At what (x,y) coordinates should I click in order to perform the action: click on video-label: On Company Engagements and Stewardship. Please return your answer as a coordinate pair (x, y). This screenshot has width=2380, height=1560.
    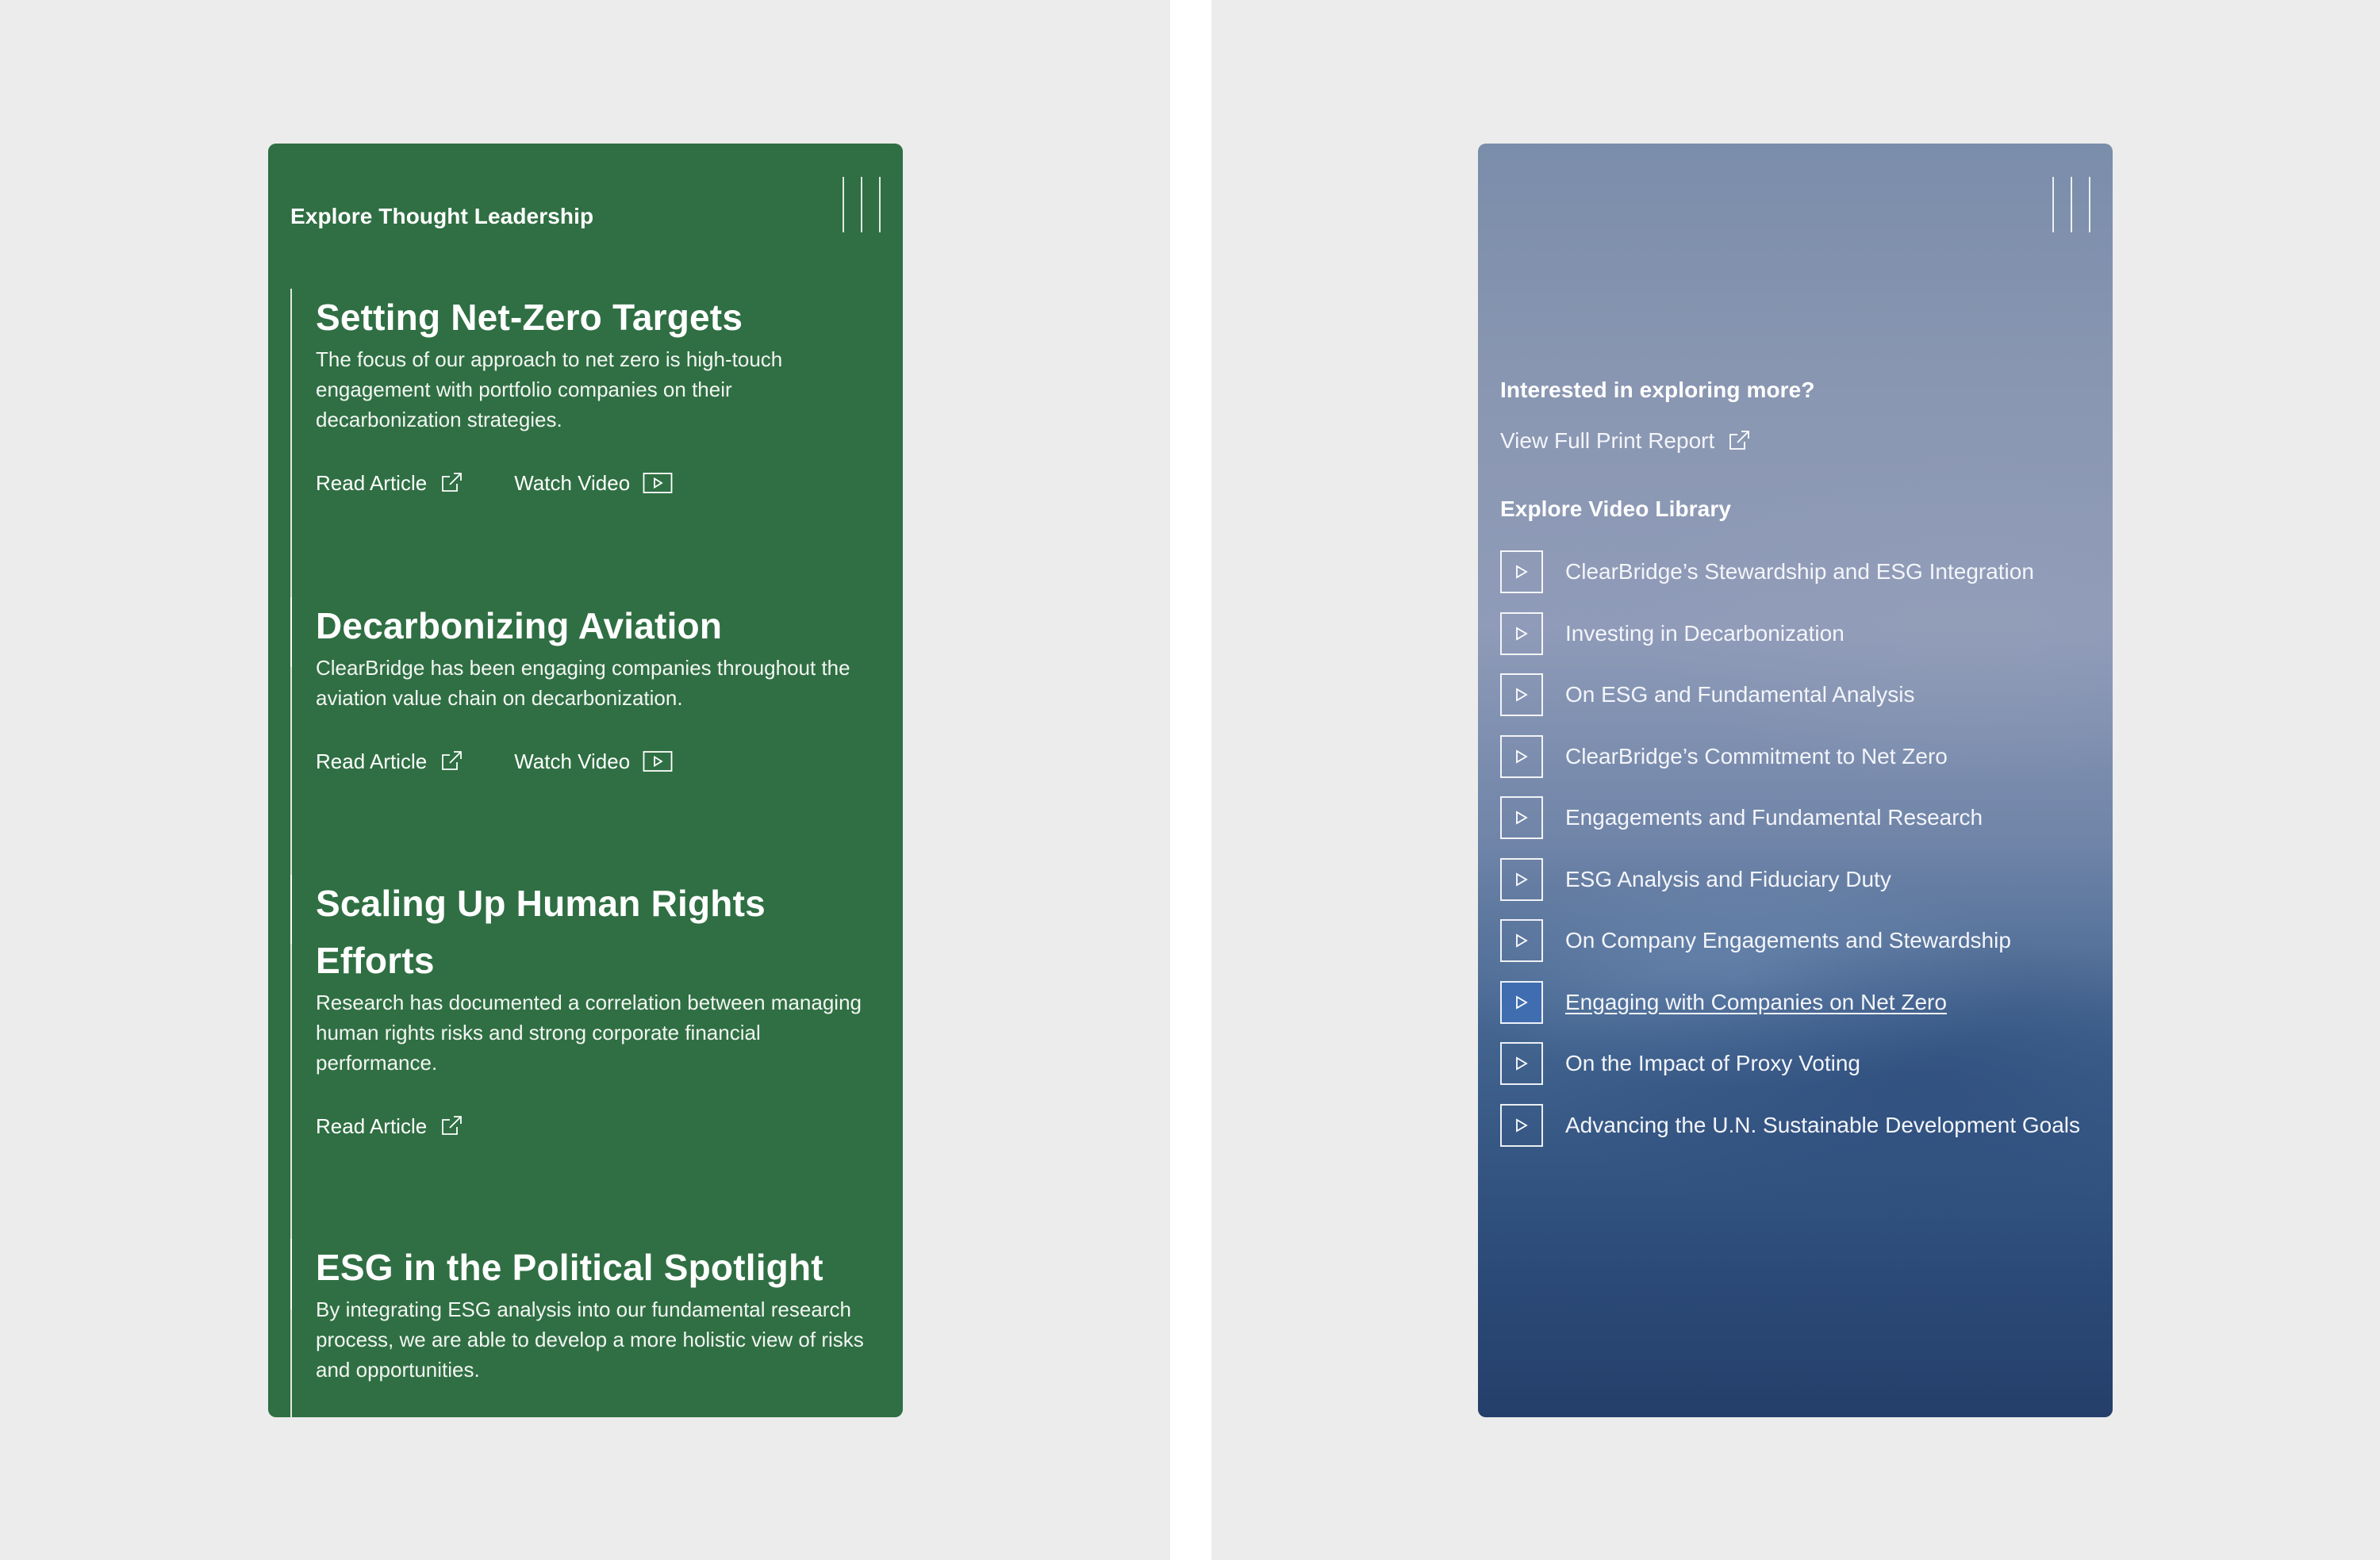
    Looking at the image, I should click on (1788, 940).